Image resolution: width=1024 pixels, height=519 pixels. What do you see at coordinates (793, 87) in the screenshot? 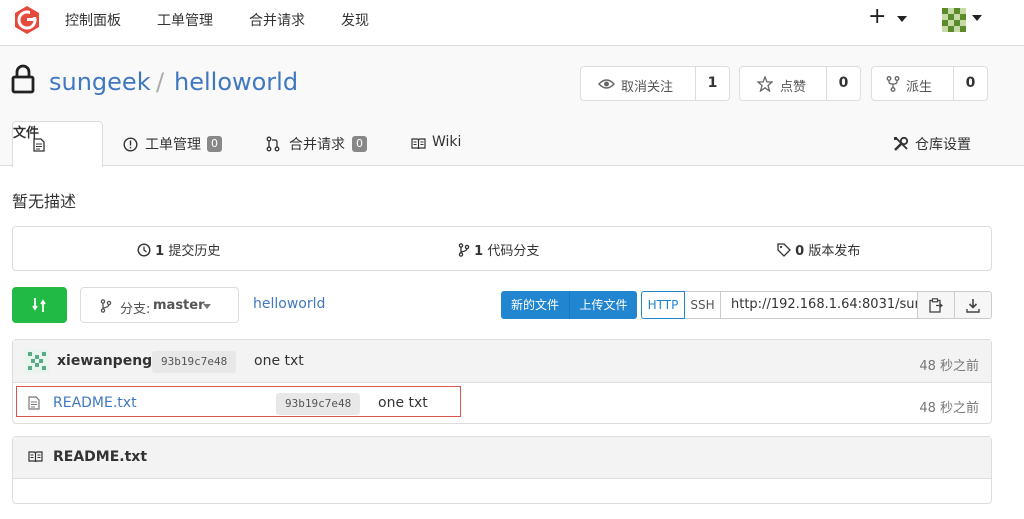
I see `star-label: 点赞` at bounding box center [793, 87].